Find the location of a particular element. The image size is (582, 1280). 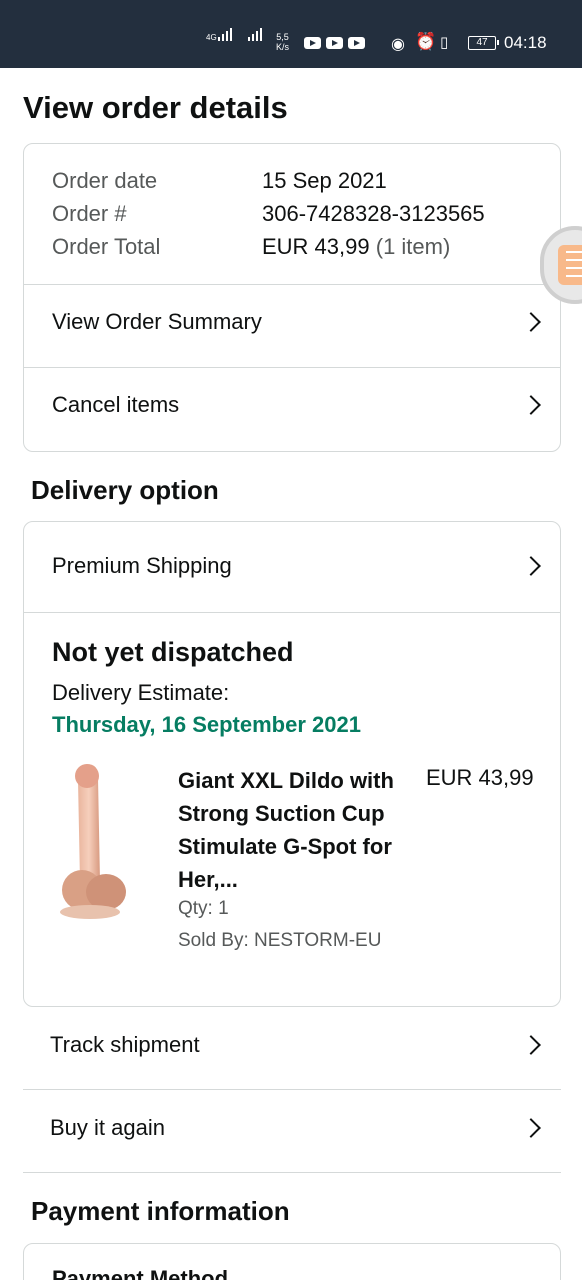

order-number-value: 306-7428328-3123565 is located at coordinates (373, 213).